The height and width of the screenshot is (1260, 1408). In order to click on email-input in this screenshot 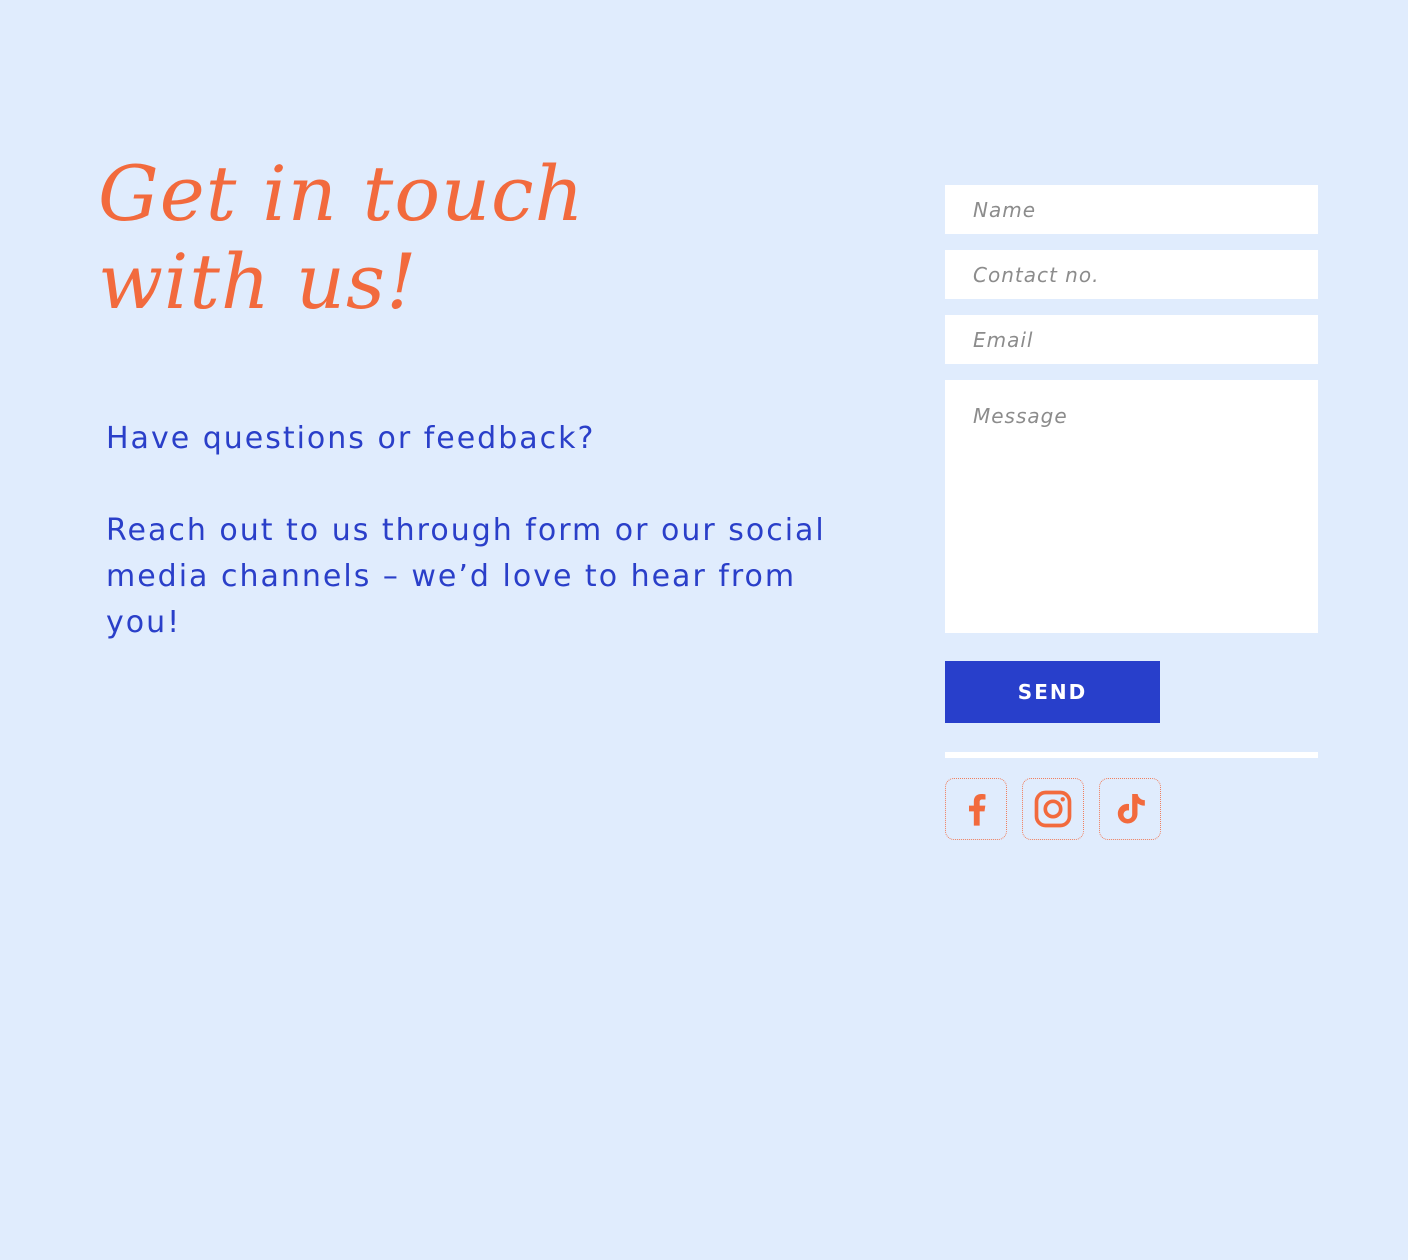, I will do `click(1131, 339)`.